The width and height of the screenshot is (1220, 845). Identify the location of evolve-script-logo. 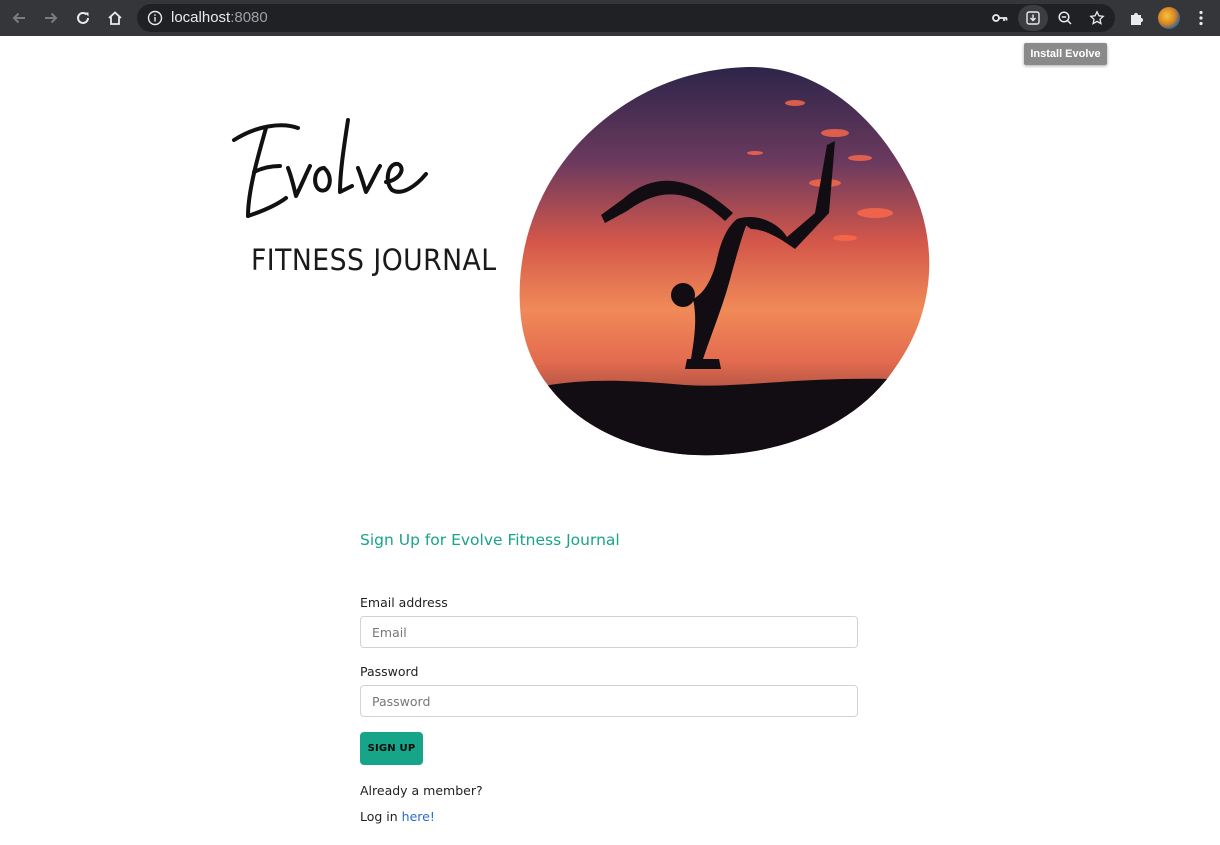
(330, 168).